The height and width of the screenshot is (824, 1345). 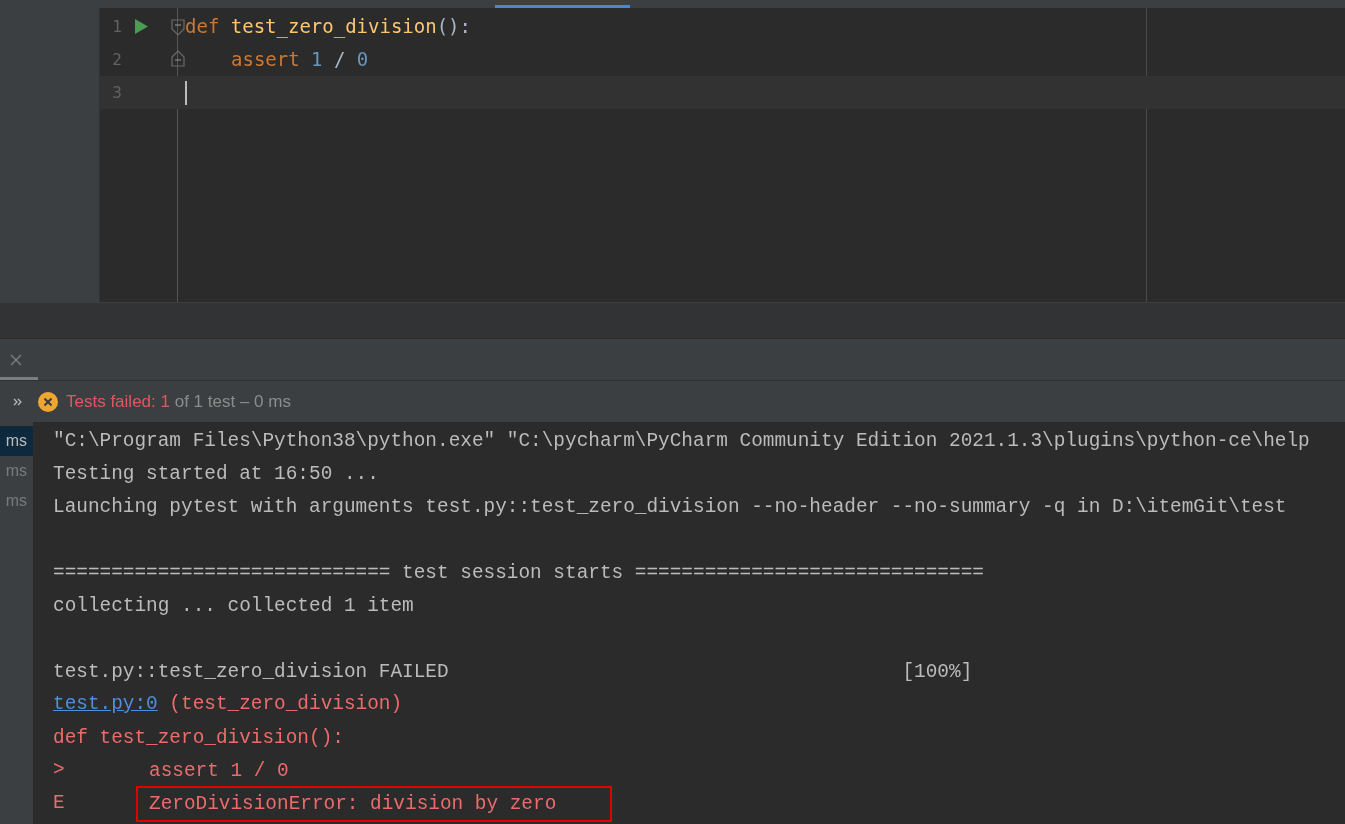 What do you see at coordinates (186, 92) in the screenshot?
I see `text-cursor` at bounding box center [186, 92].